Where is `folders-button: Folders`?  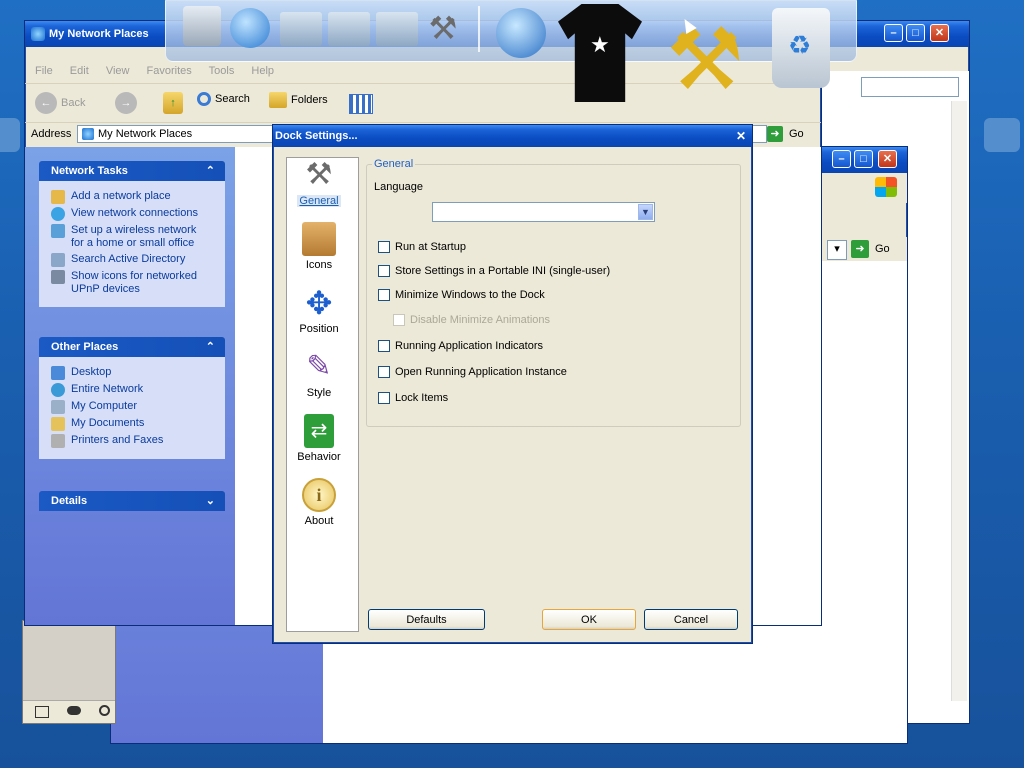 folders-button: Folders is located at coordinates (298, 100).